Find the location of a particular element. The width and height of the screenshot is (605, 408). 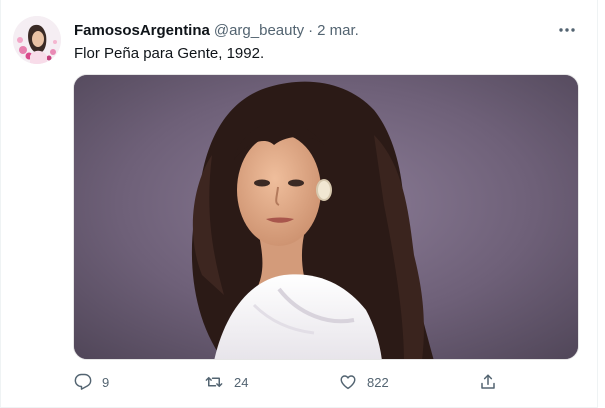

more-horizontal-icon is located at coordinates (567, 30).